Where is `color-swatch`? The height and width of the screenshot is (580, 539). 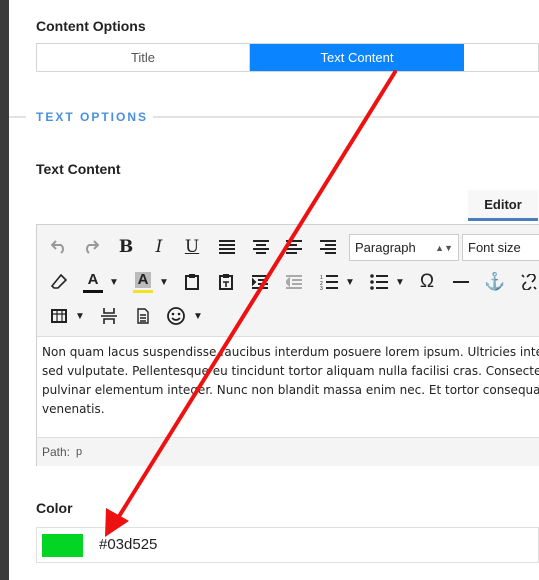 color-swatch is located at coordinates (62, 545).